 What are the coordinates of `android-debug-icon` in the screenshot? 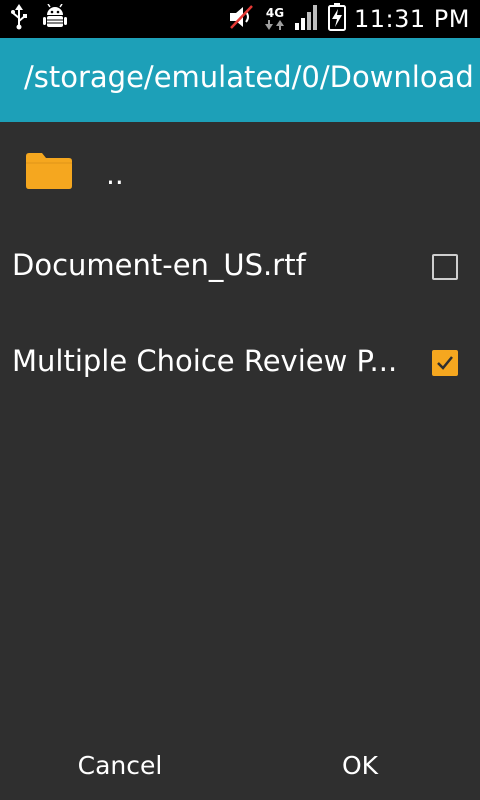 It's located at (55, 18).